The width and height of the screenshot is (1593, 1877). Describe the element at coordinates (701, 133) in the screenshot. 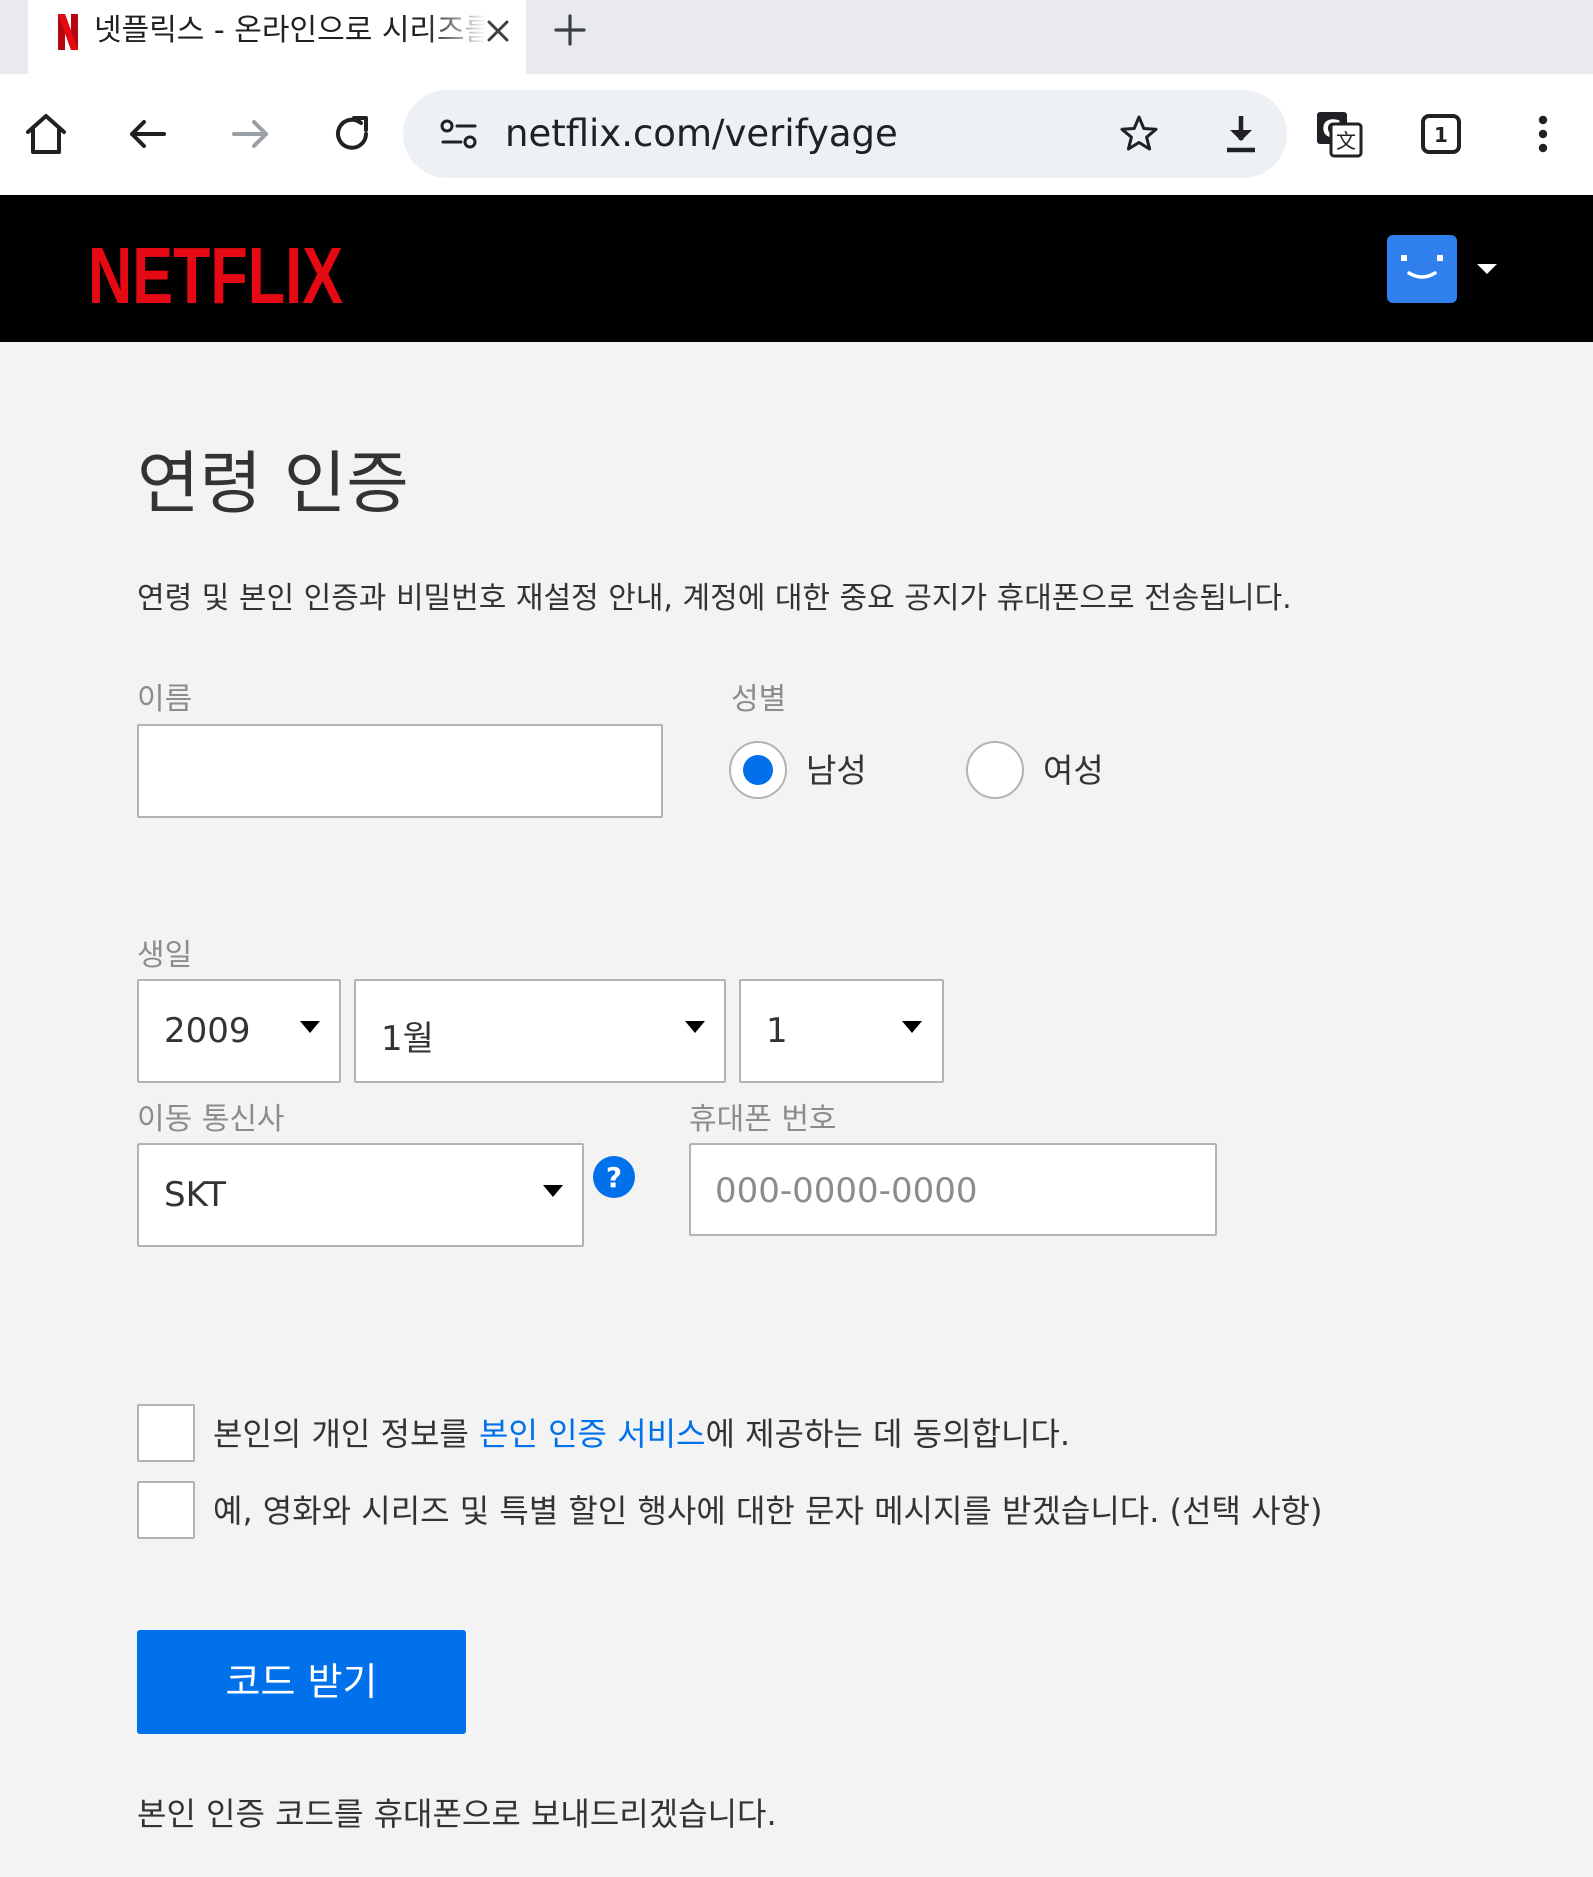

I see `url-text: netflix.com/verifyage` at that location.